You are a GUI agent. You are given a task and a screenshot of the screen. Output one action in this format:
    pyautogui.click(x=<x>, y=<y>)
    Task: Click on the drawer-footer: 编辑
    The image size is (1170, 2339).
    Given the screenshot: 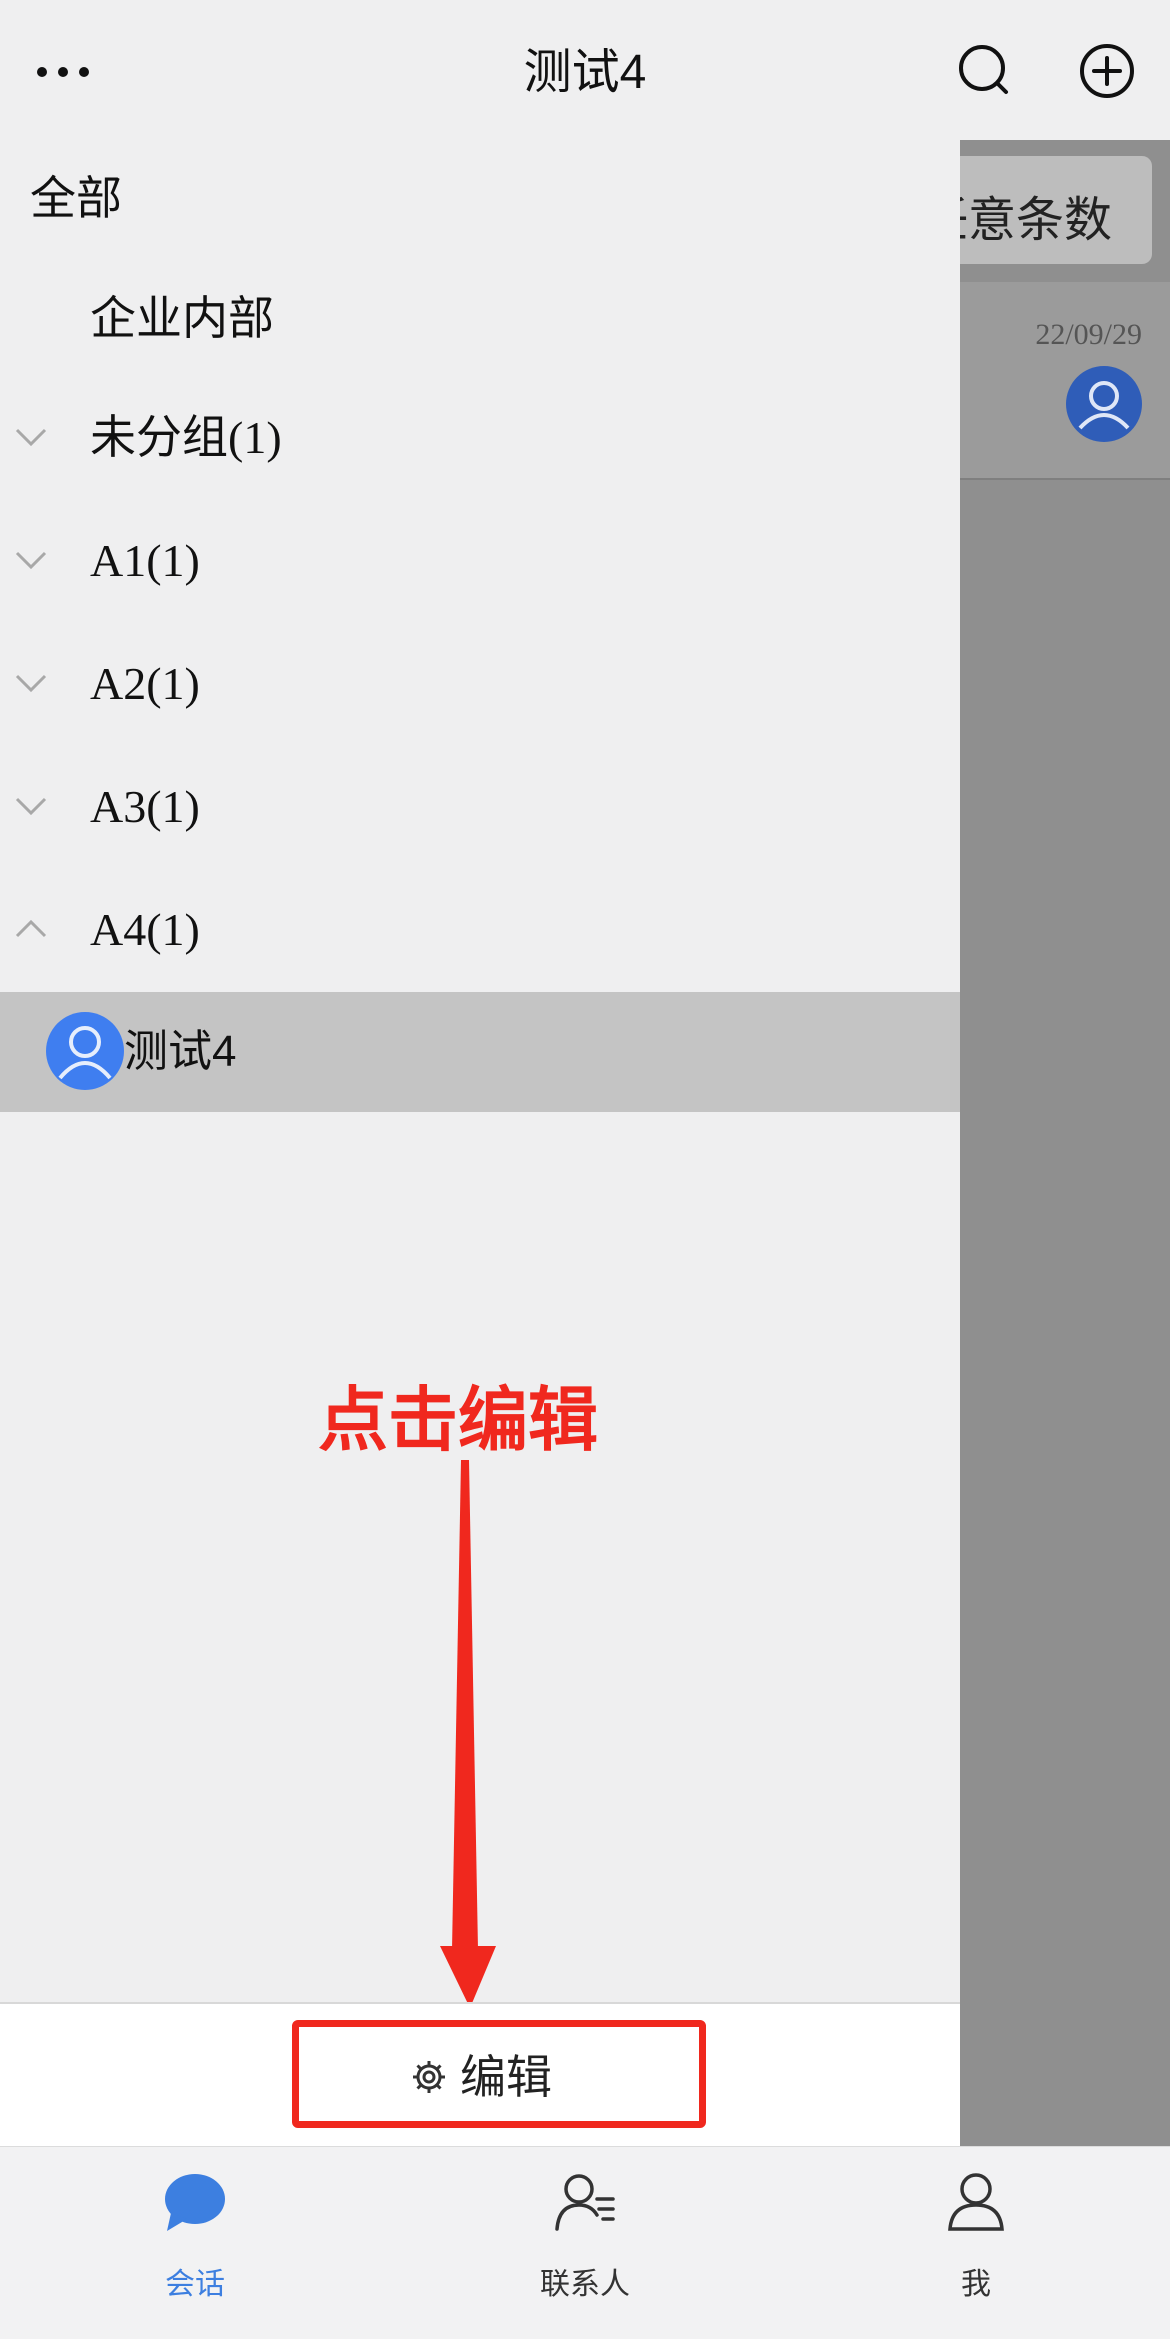 What is the action you would take?
    pyautogui.click(x=480, y=2075)
    